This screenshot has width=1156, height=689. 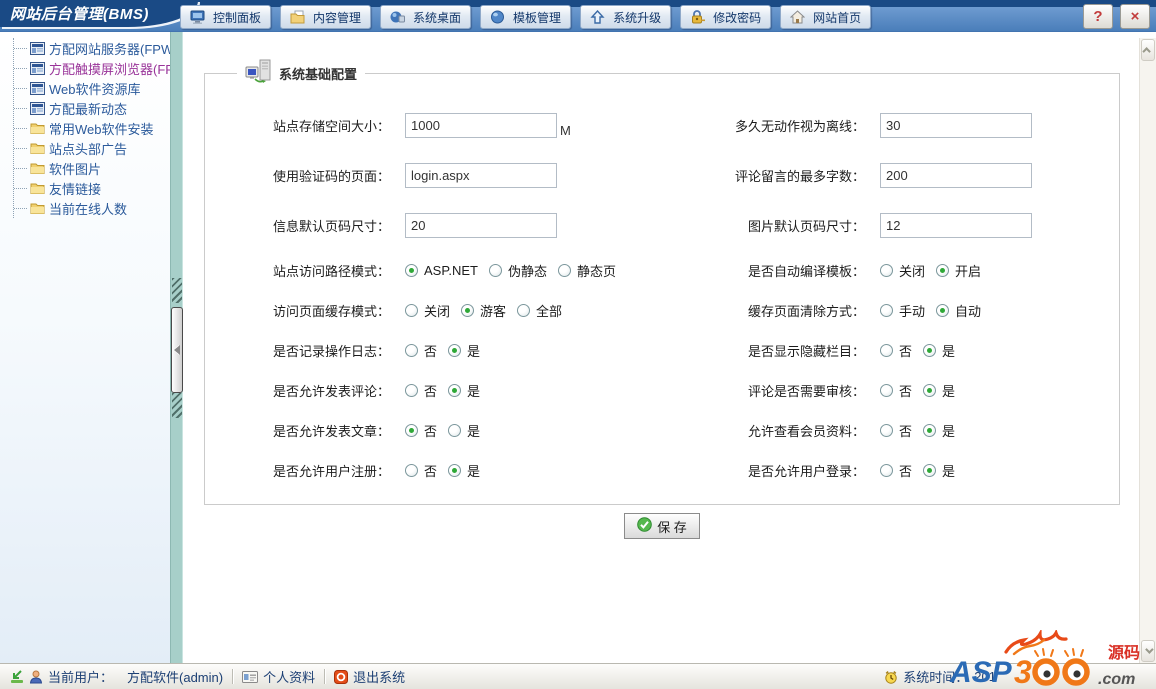 What do you see at coordinates (1147, 350) in the screenshot?
I see `vertical-scrollbar` at bounding box center [1147, 350].